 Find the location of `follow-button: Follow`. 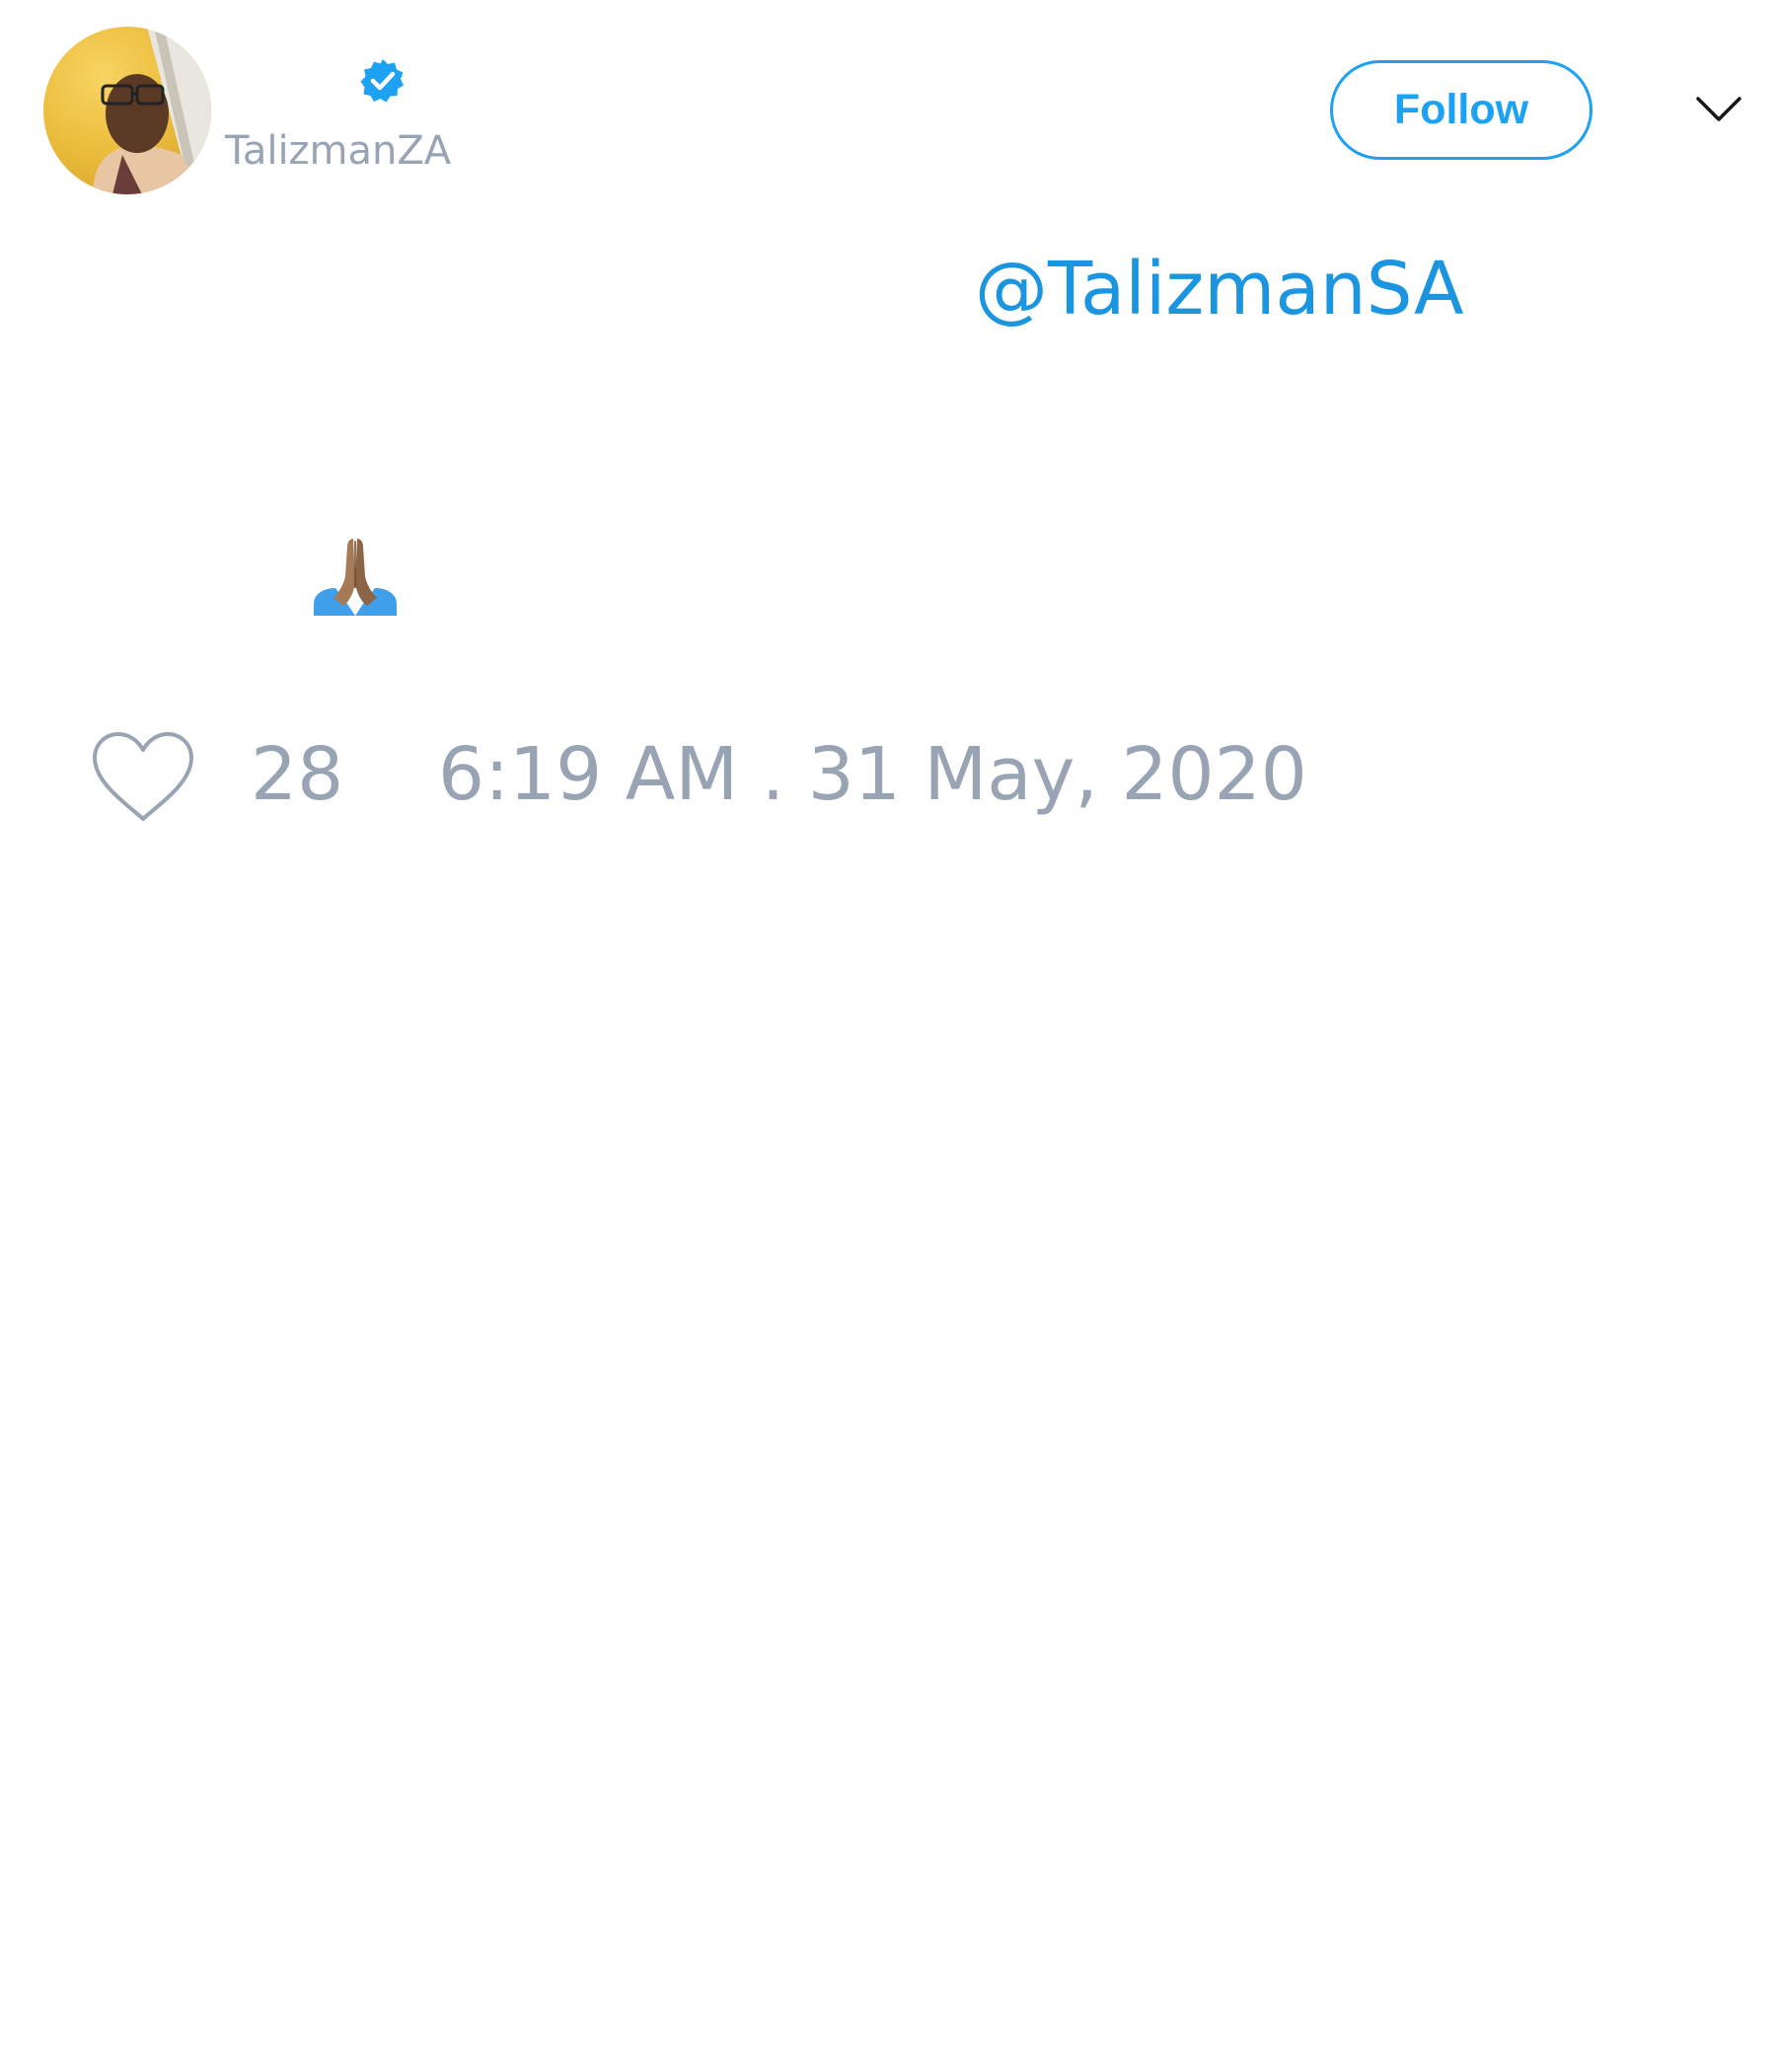

follow-button: Follow is located at coordinates (1461, 110).